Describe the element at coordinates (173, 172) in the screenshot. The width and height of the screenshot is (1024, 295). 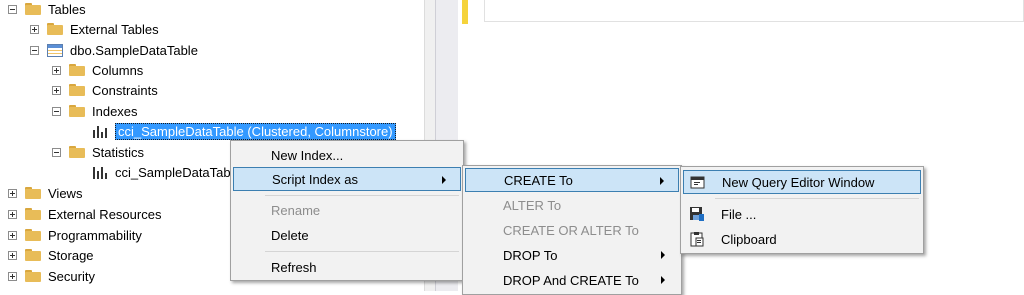
I see `tree-node-label: cci_SampleDataTab` at that location.